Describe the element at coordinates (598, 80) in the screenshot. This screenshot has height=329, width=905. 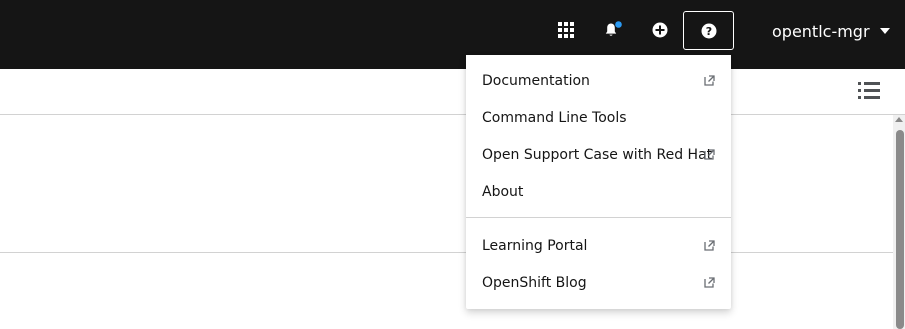
I see `menu-item-documentation: Documentation` at that location.